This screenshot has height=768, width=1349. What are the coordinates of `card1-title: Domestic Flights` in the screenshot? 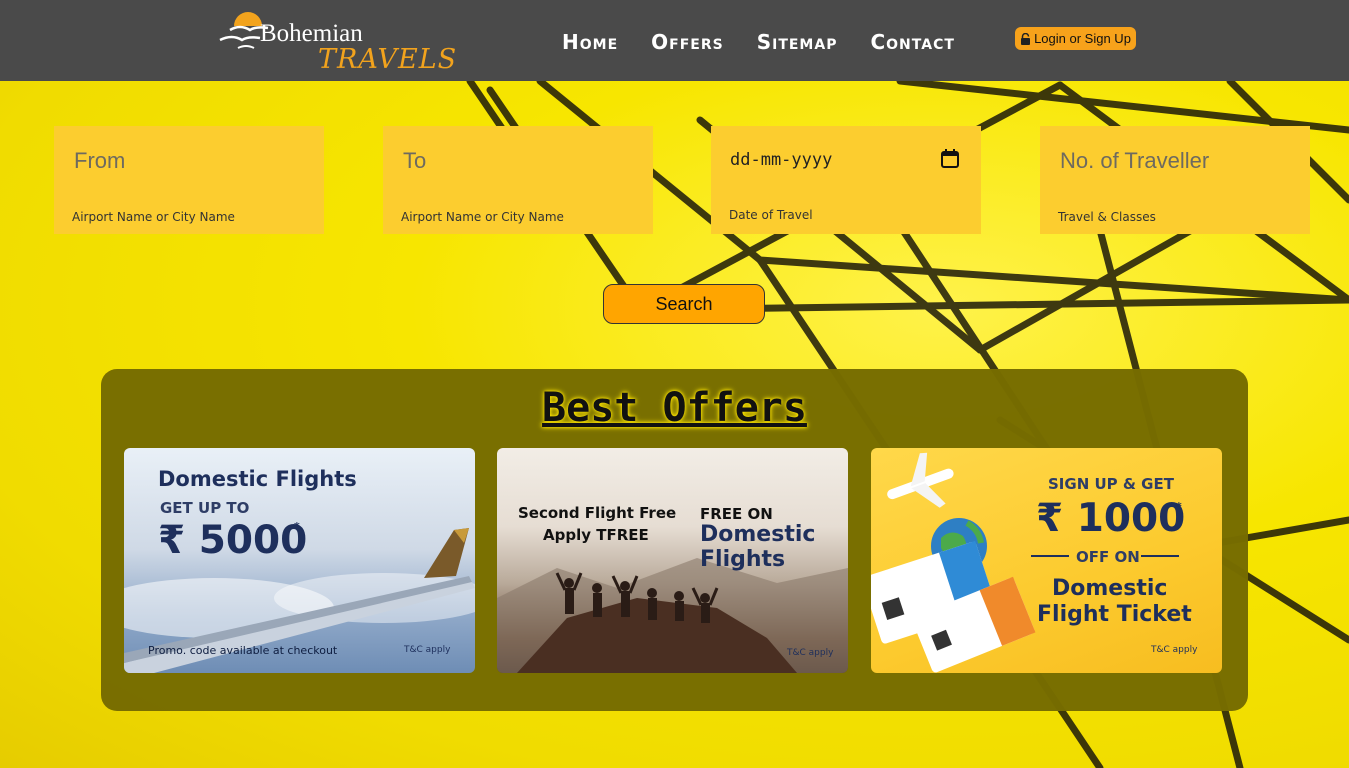 It's located at (257, 479).